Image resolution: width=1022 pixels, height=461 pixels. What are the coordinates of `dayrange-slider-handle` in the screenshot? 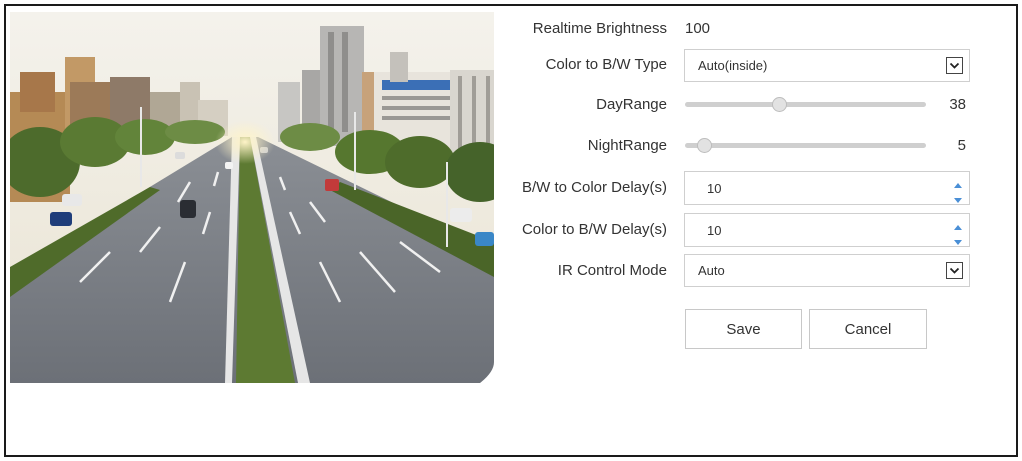 It's located at (779, 104).